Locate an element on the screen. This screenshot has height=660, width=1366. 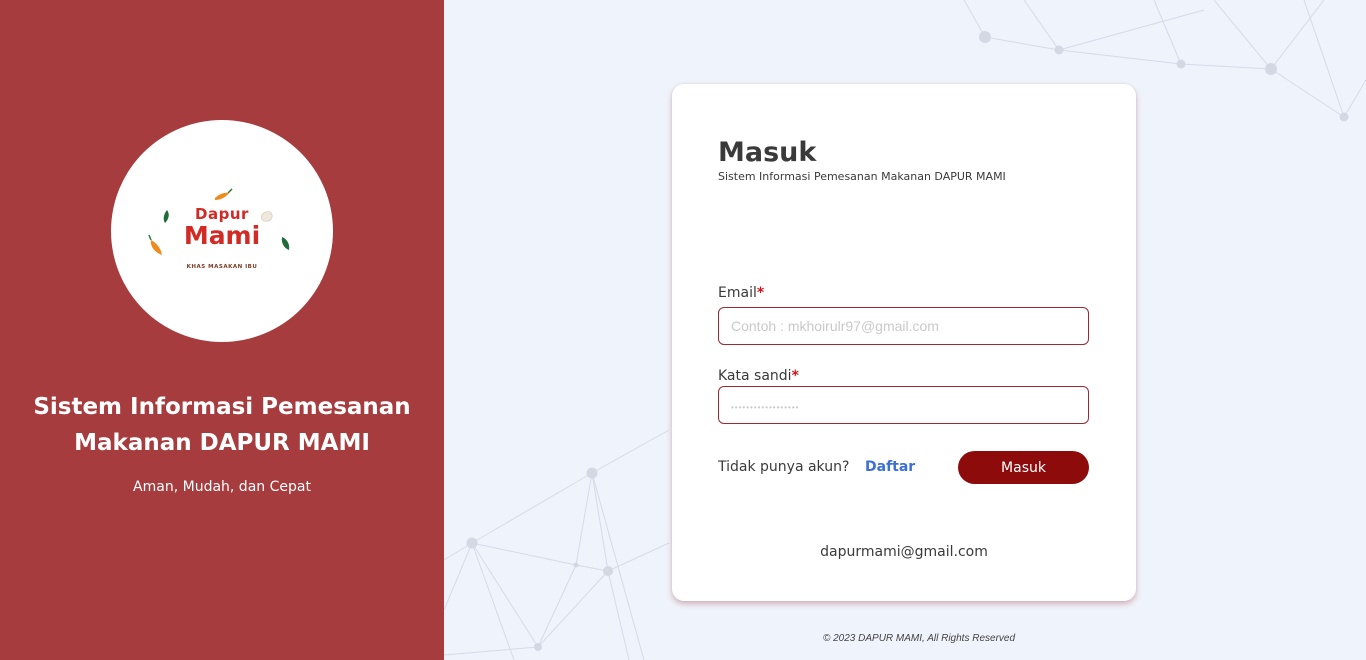
password-label: Kata sandi* is located at coordinates (758, 376).